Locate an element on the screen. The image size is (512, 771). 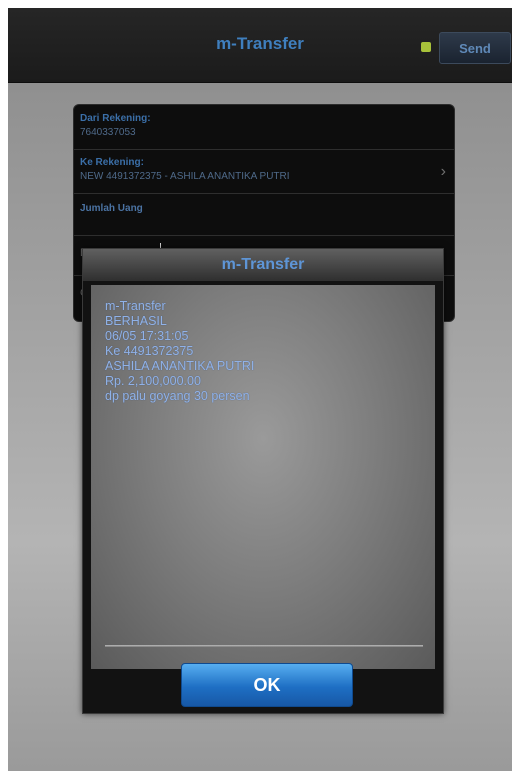
from-account-row: Dari Rekening: 7640337053 is located at coordinates (264, 127).